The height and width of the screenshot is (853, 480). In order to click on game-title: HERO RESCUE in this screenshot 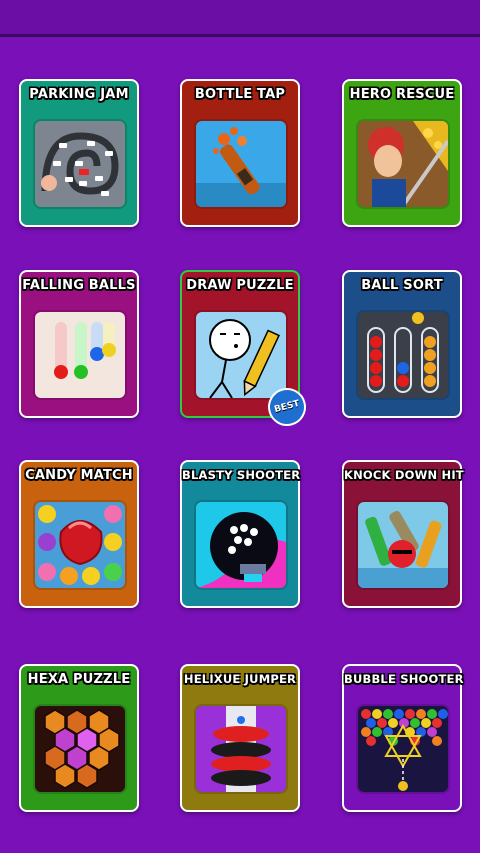, I will do `click(402, 94)`.